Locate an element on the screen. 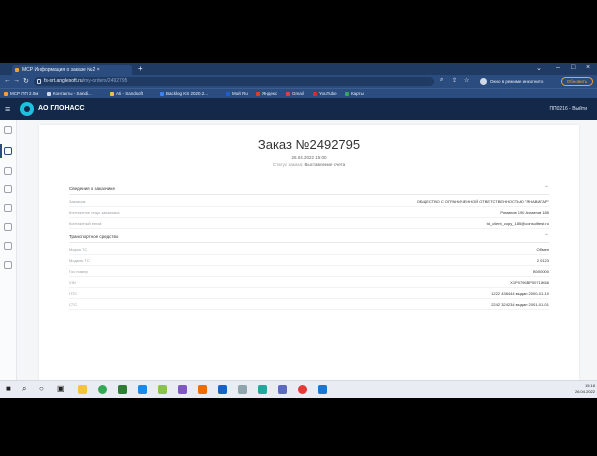  app-header: ≡ АО ГЛОНАСС ПП0216 - Выйти is located at coordinates (298, 109).